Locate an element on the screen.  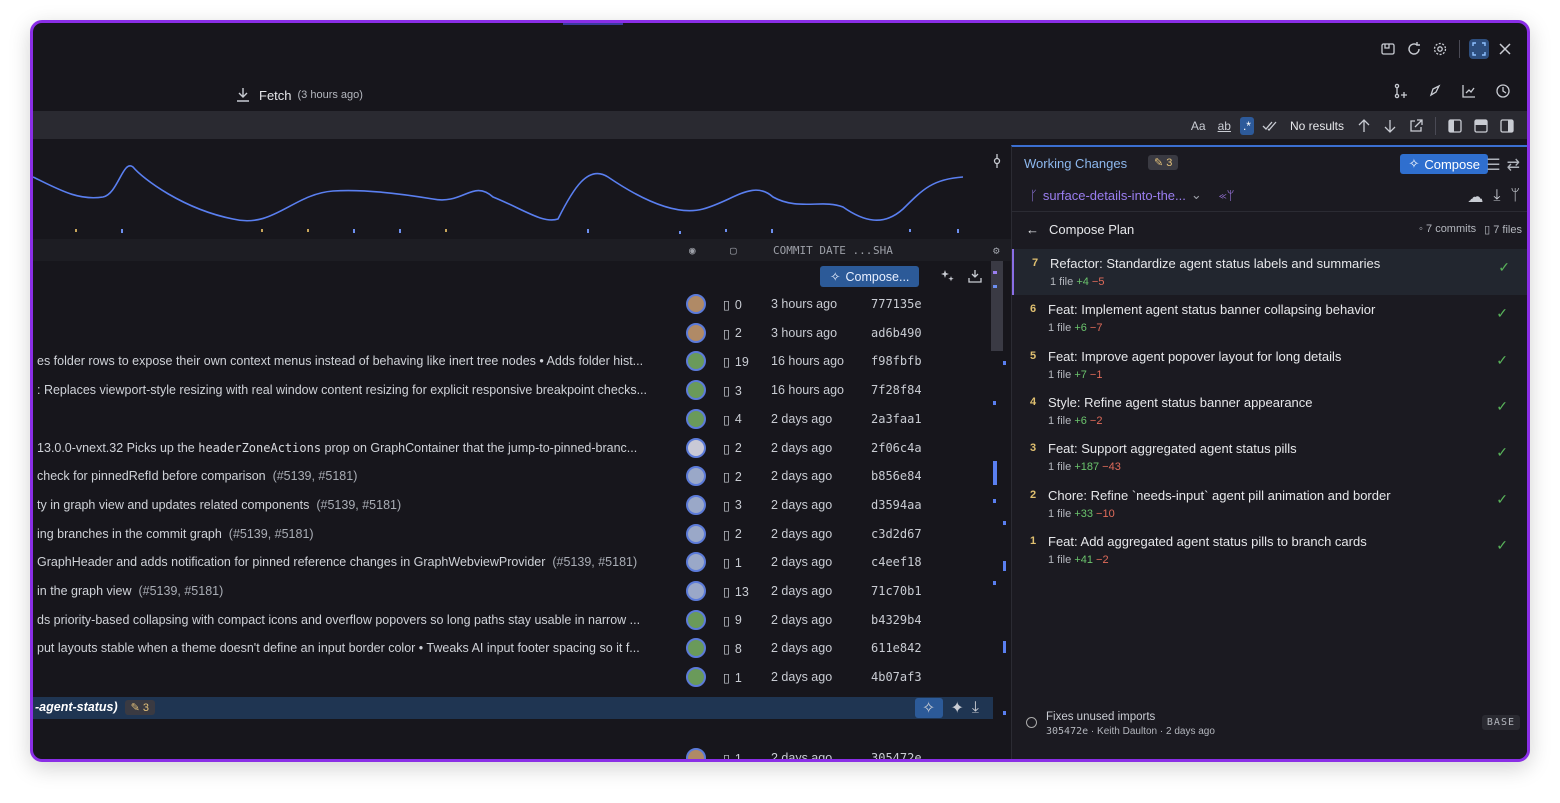
stash-icon: ⤓ is located at coordinates (975, 708).